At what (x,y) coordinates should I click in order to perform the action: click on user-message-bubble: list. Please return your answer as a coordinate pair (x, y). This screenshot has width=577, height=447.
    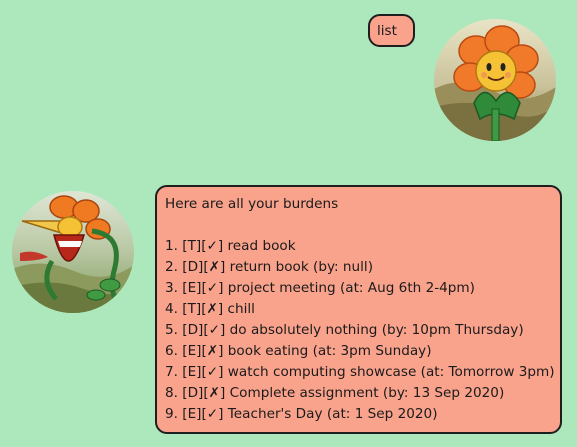
    Looking at the image, I should click on (391, 30).